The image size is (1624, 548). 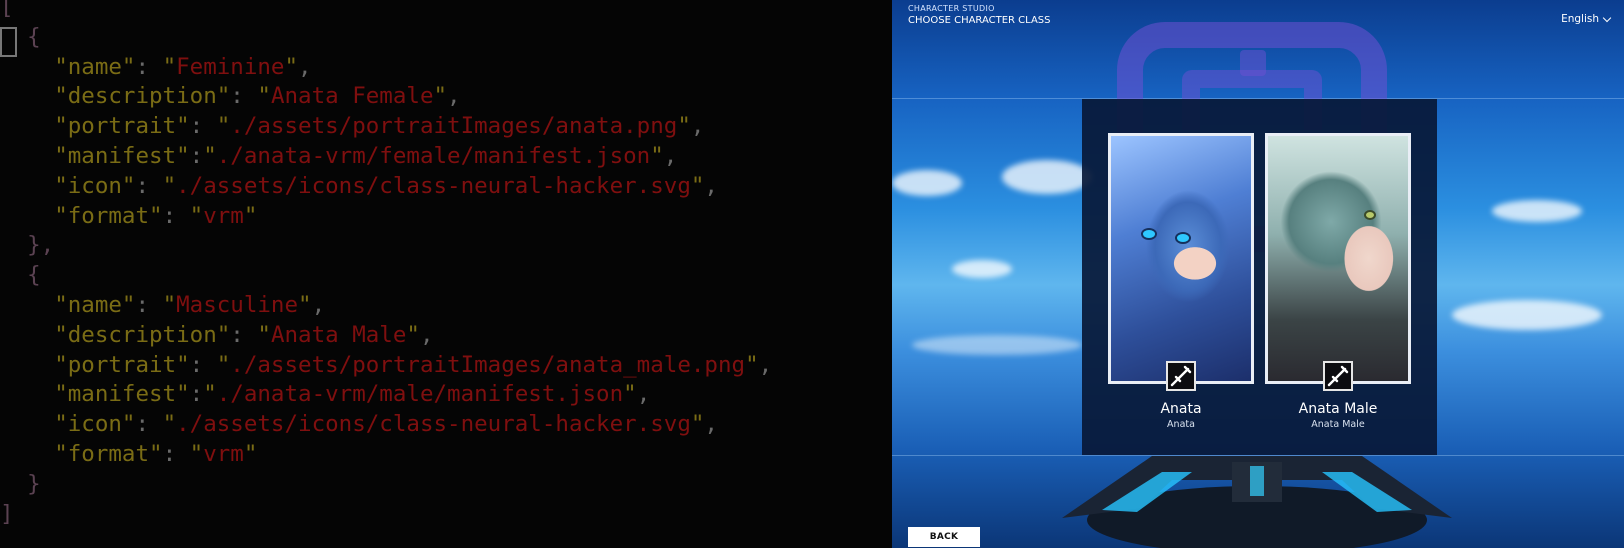 I want to click on class-name: Anata, so click(x=1181, y=409).